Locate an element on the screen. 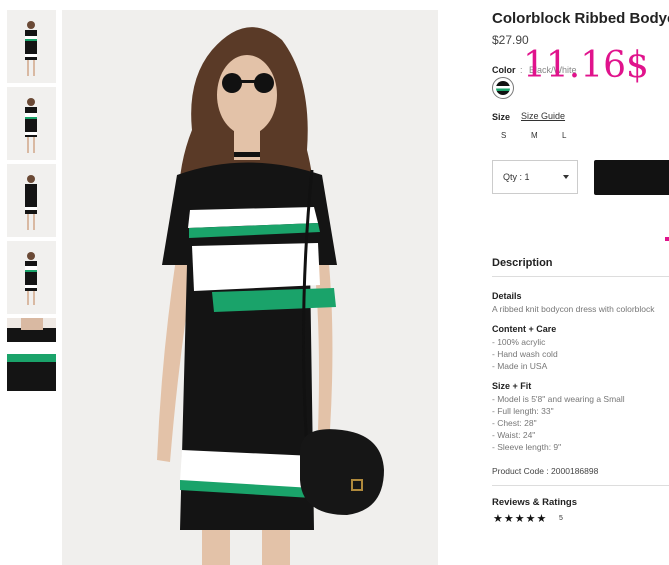  fit-item: - Full length: 33" is located at coordinates (523, 411).